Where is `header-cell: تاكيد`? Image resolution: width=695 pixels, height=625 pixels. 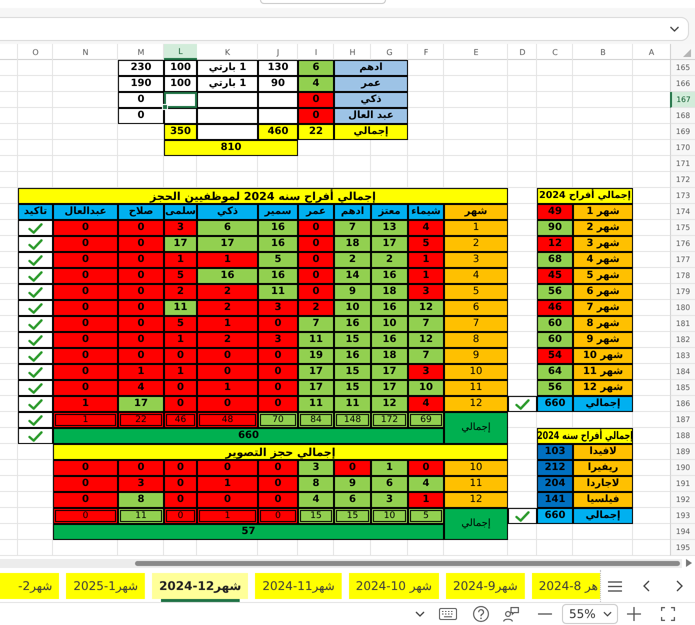 header-cell: تاكيد is located at coordinates (35, 212).